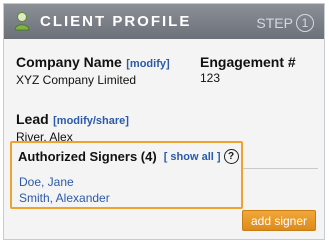  Describe the element at coordinates (192, 157) in the screenshot. I see `show-all-link: [ show all ]` at that location.